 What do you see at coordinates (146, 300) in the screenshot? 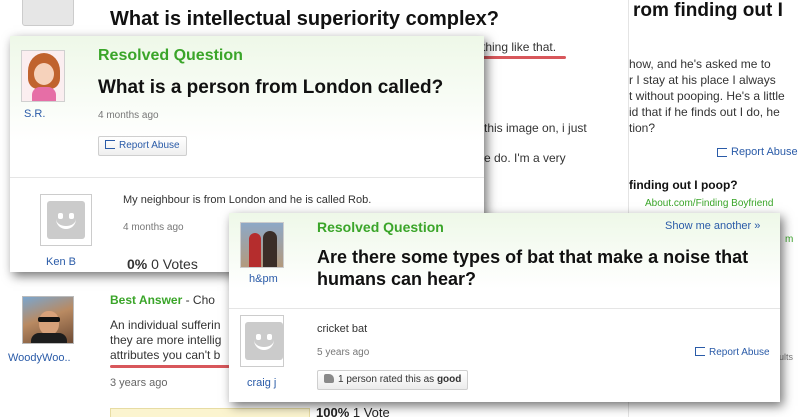
I see `best-answer-label: Best Answer` at bounding box center [146, 300].